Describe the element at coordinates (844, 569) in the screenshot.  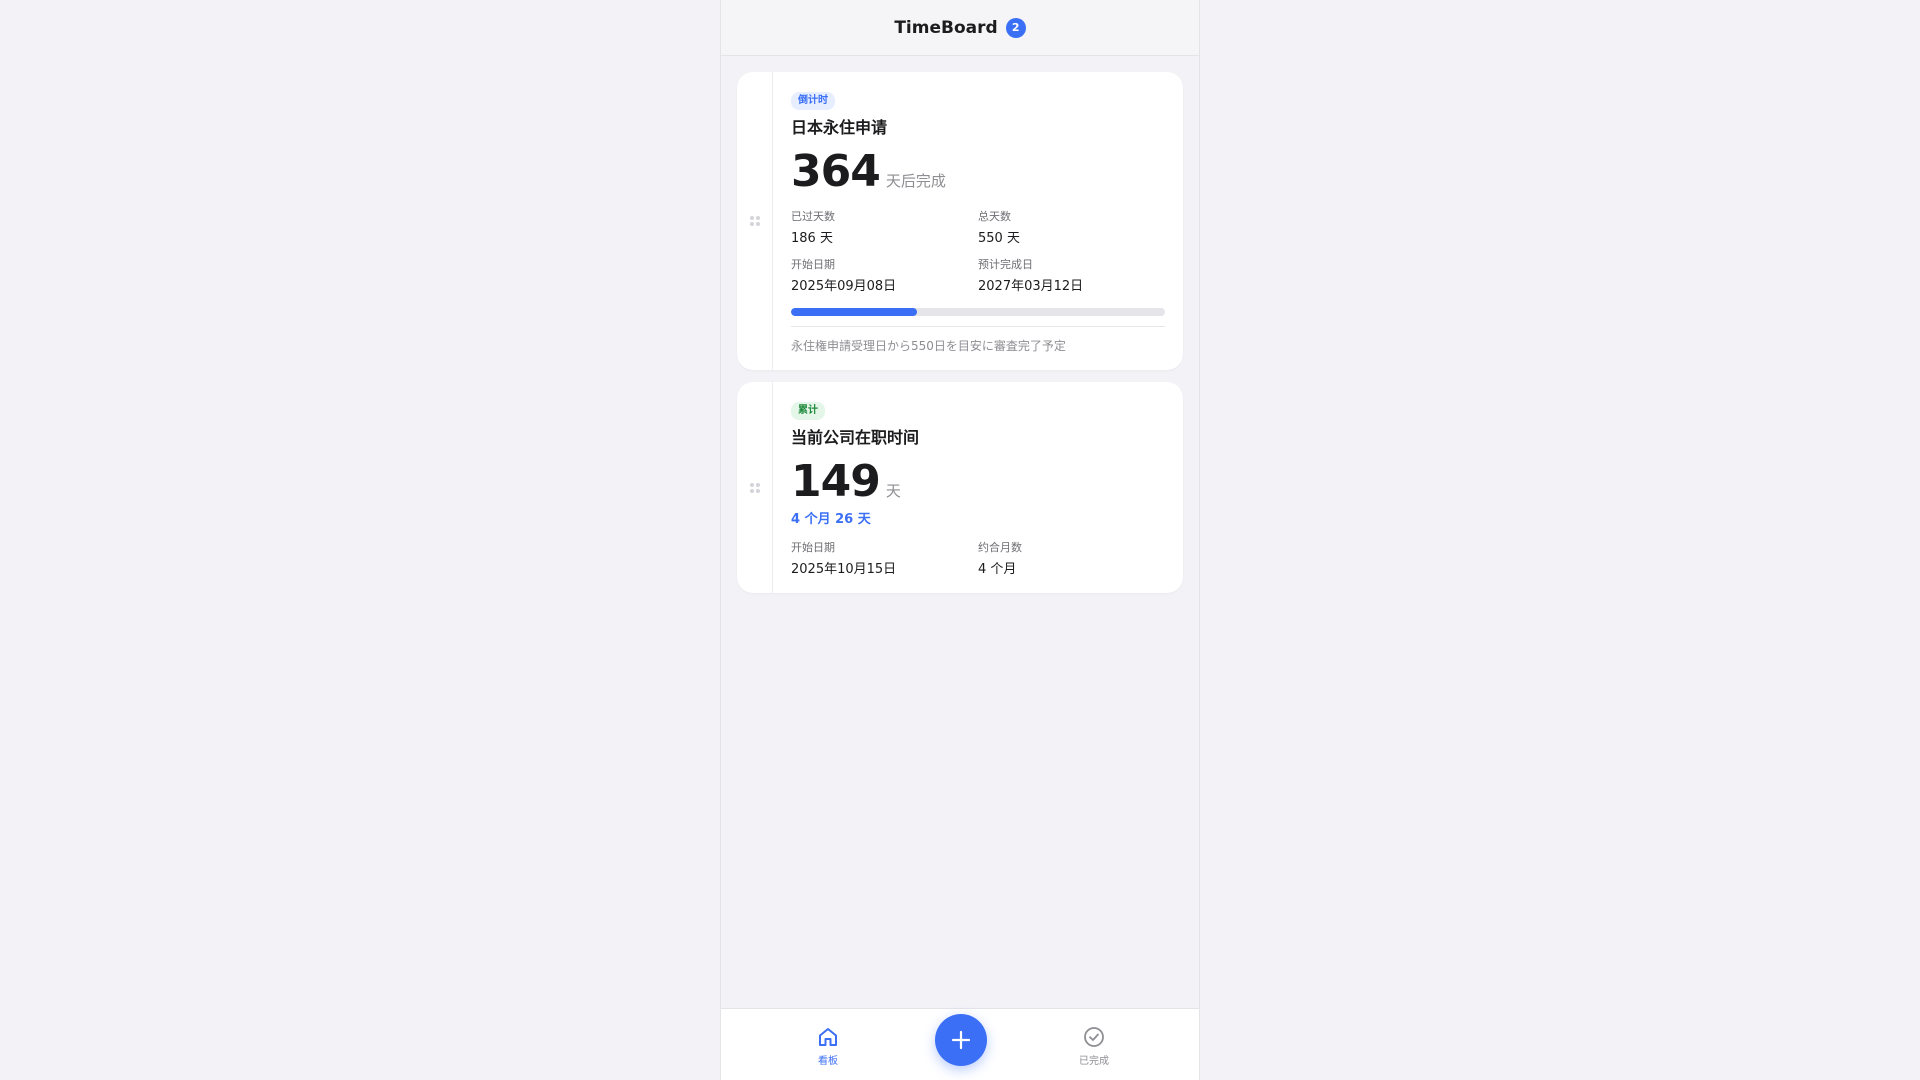
I see `info-value: 2025年10月15日` at that location.